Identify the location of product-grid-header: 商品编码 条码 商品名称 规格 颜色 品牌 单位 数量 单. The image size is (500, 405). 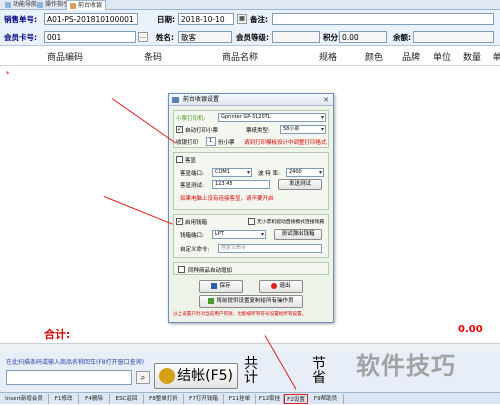
(250, 58).